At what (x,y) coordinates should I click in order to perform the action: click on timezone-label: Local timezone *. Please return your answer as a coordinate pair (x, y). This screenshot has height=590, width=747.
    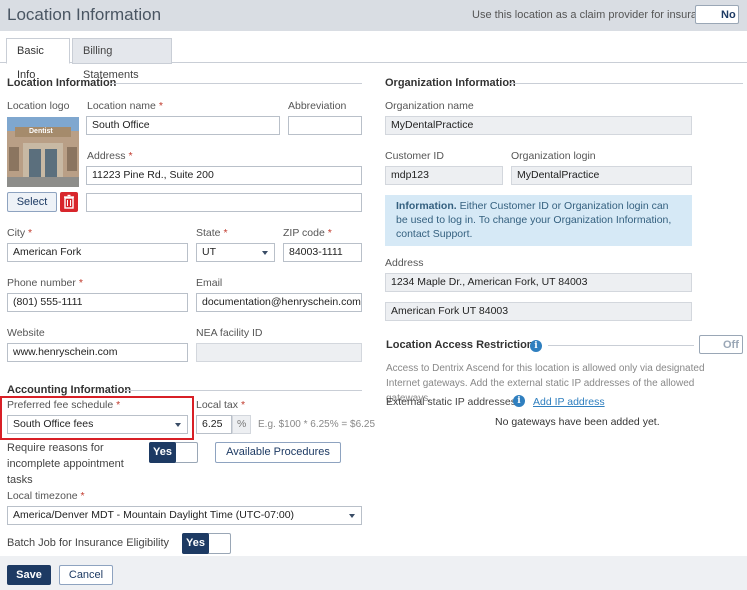
    Looking at the image, I should click on (46, 496).